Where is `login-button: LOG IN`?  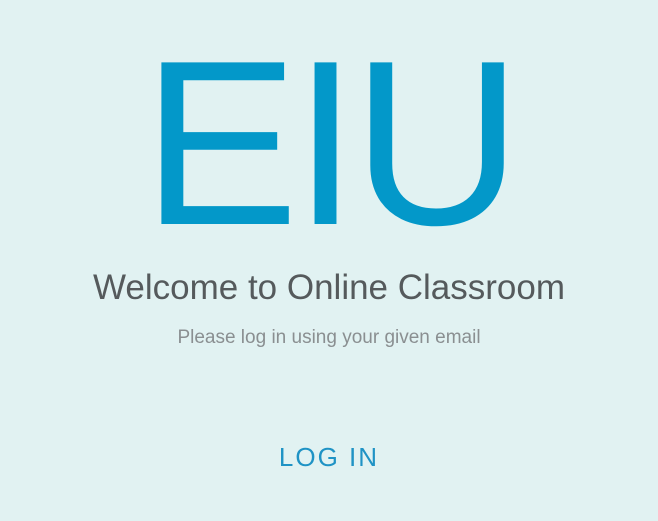 login-button: LOG IN is located at coordinates (329, 457).